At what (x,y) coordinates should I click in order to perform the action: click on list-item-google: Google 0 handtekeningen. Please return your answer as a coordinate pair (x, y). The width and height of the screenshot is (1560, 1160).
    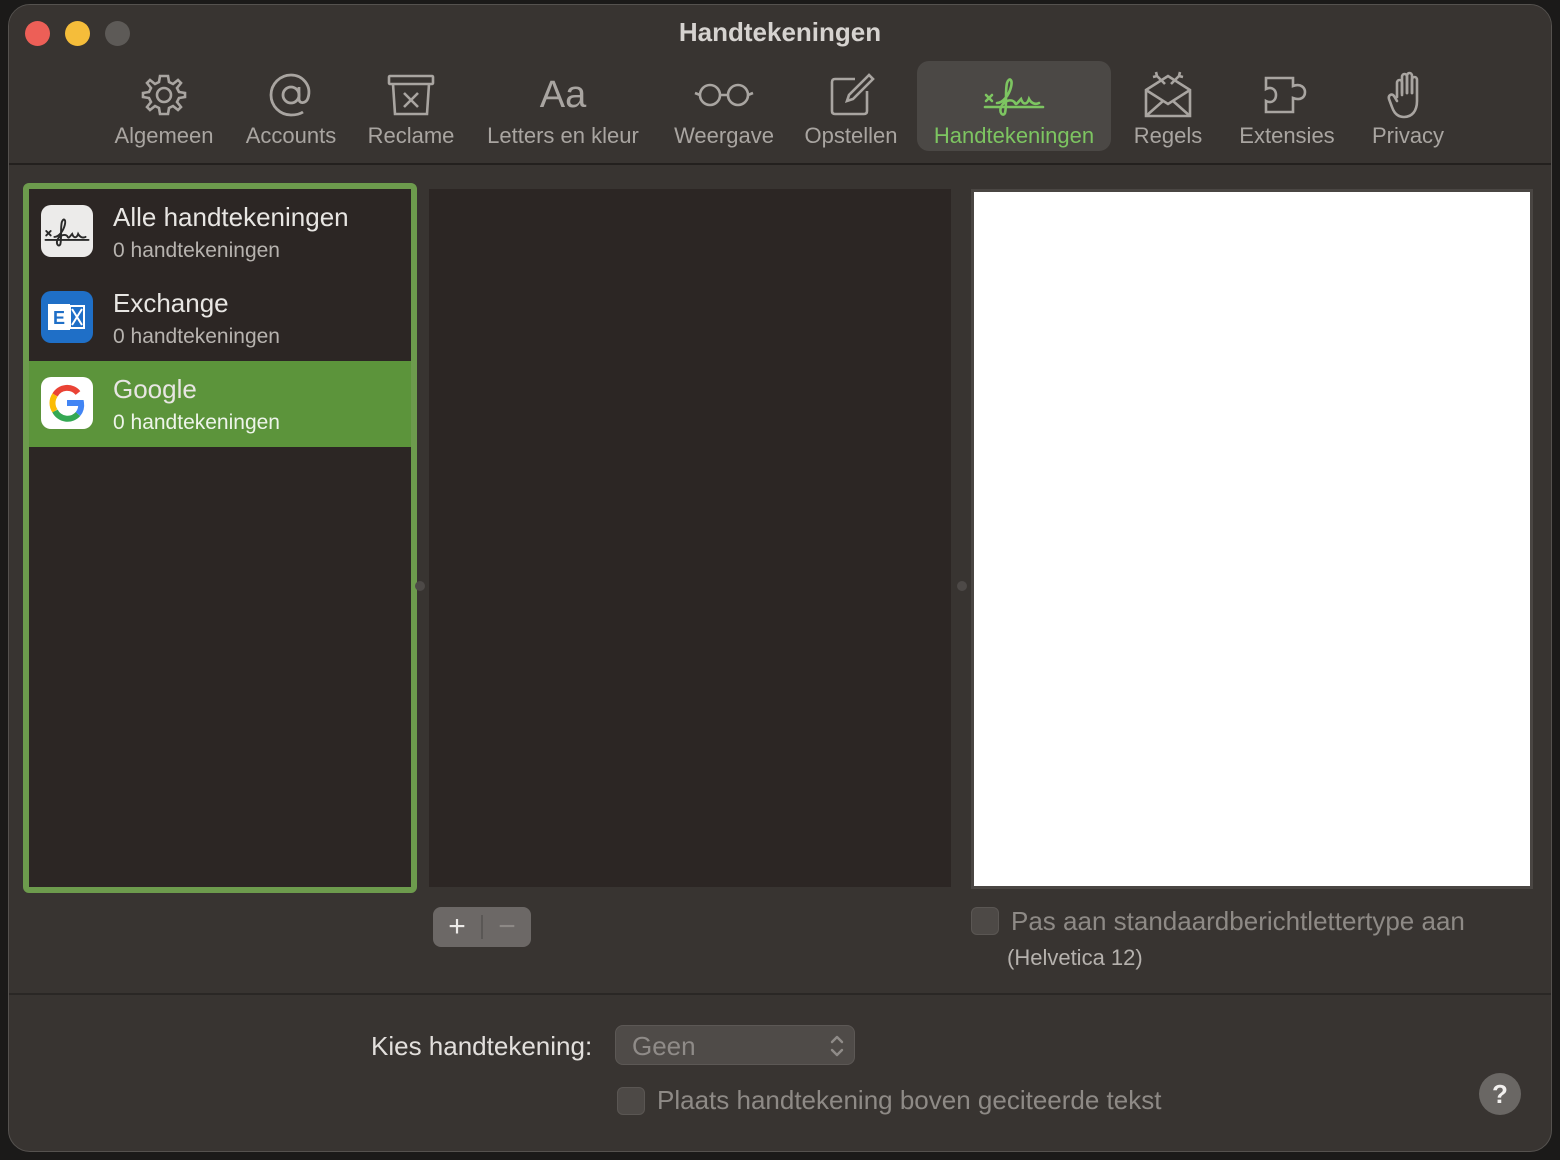
    Looking at the image, I should click on (220, 404).